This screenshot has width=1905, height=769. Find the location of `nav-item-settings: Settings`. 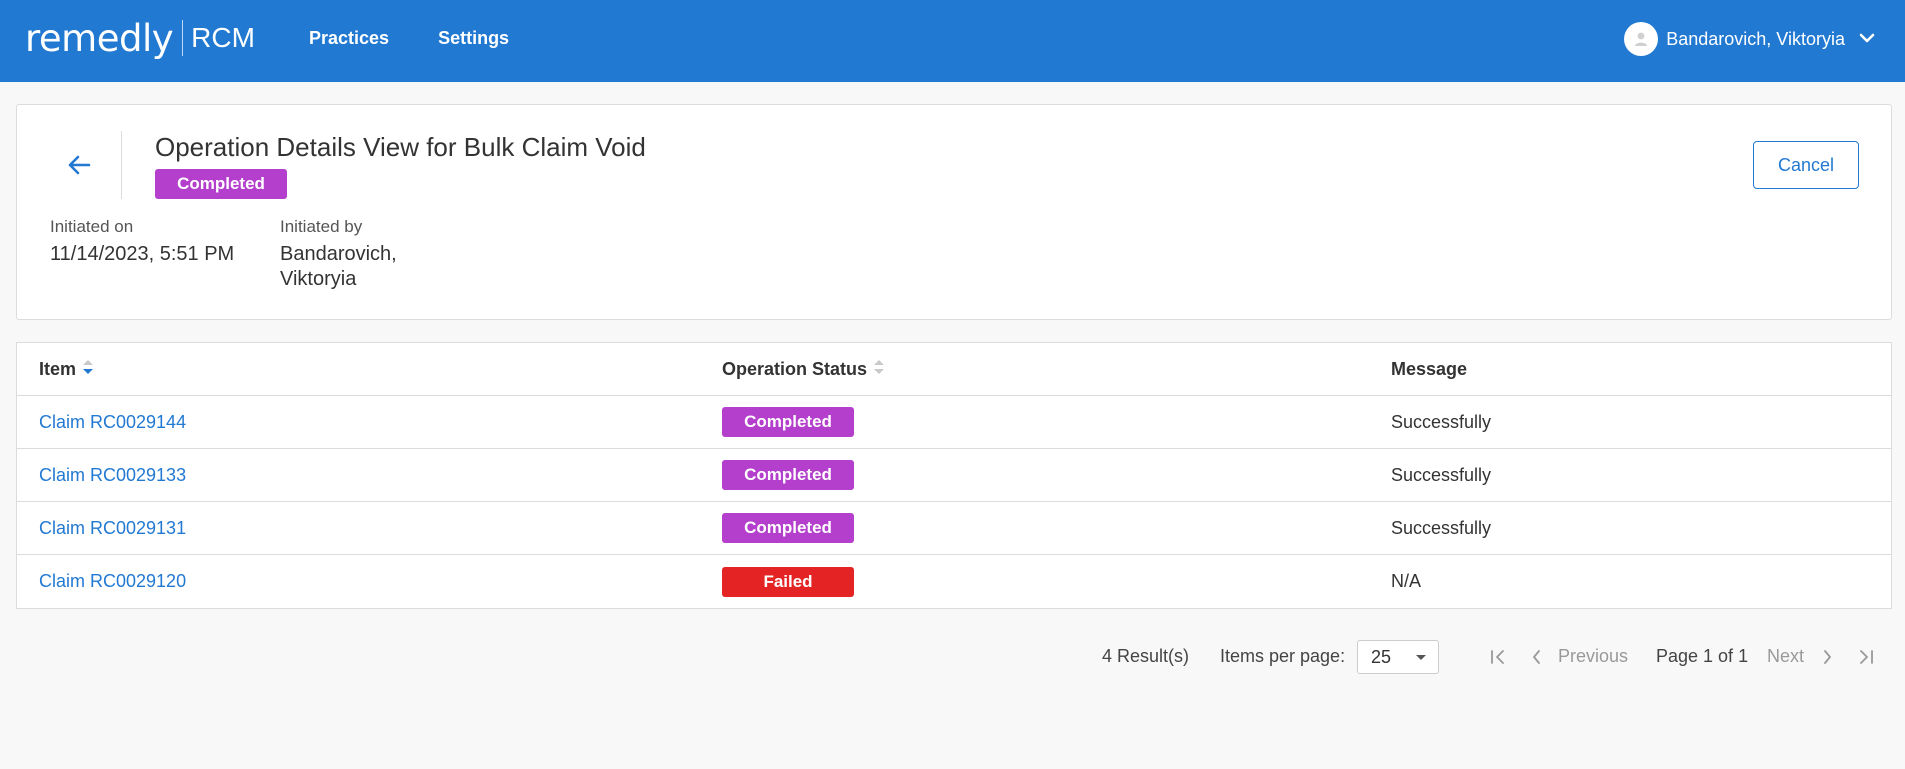

nav-item-settings: Settings is located at coordinates (473, 38).